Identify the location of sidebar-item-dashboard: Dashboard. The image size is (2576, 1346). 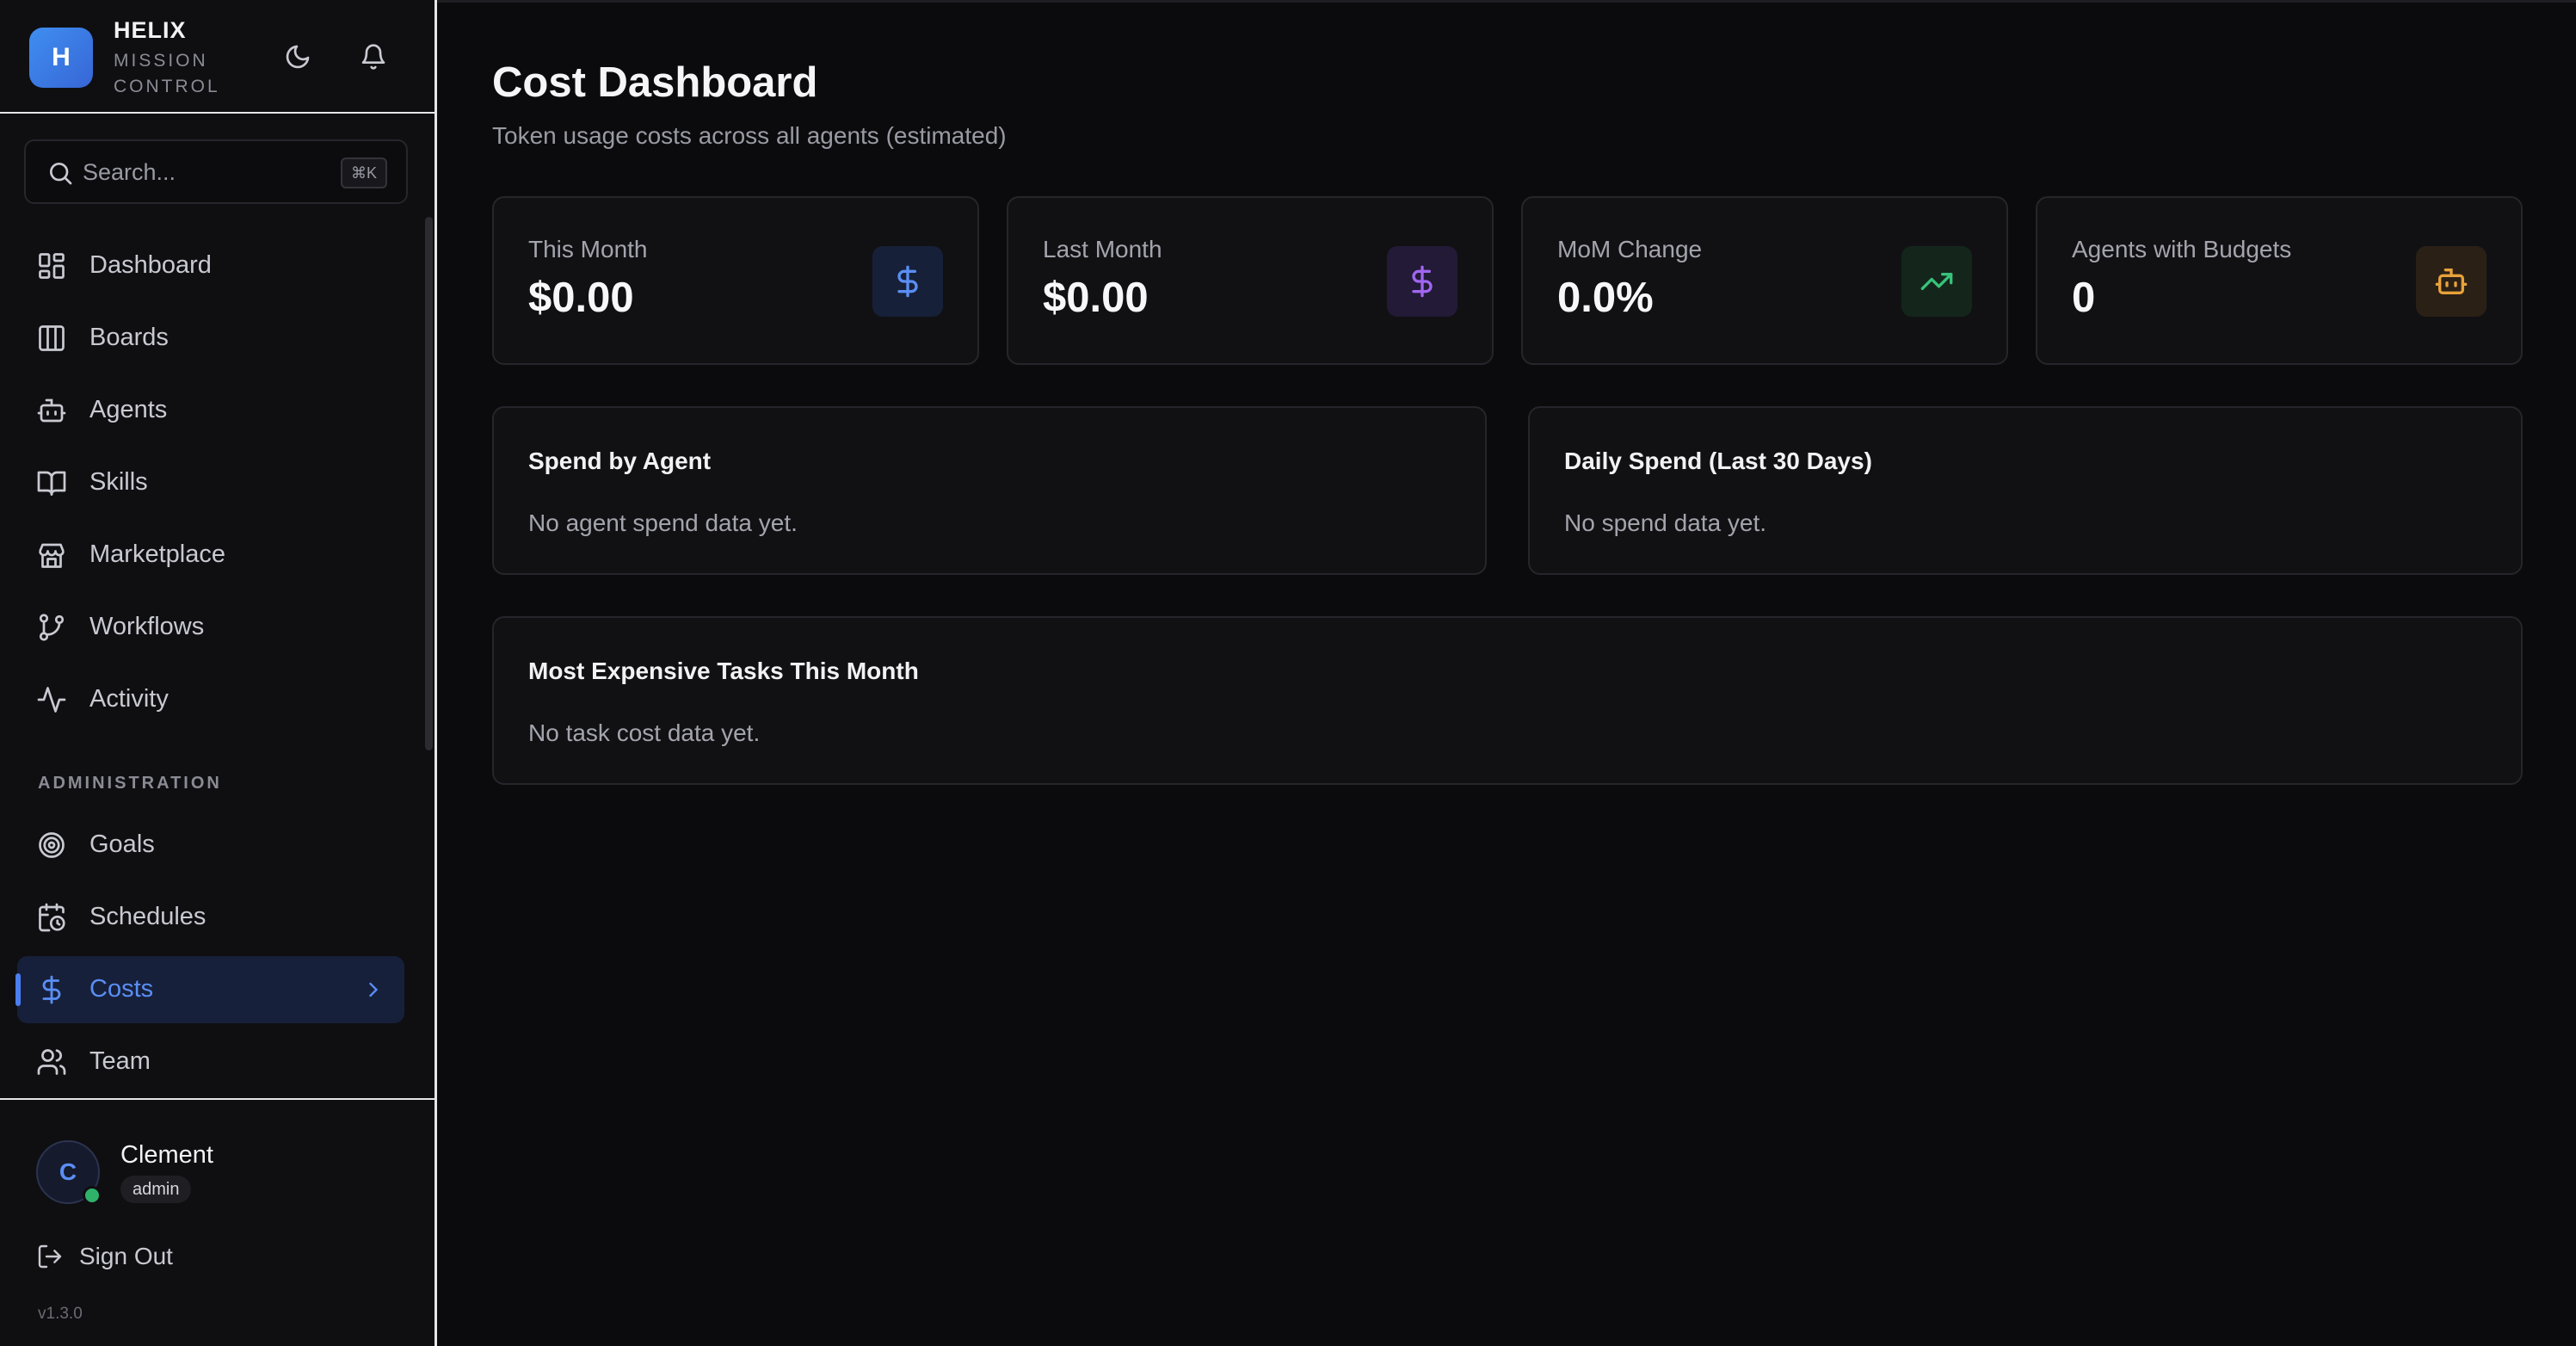
(210, 265).